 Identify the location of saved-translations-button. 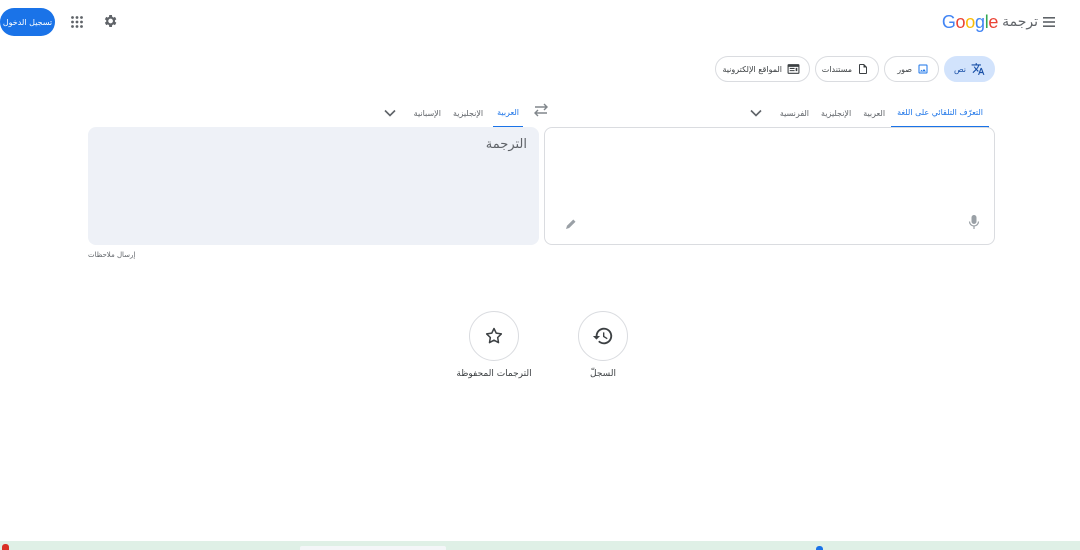
(494, 336).